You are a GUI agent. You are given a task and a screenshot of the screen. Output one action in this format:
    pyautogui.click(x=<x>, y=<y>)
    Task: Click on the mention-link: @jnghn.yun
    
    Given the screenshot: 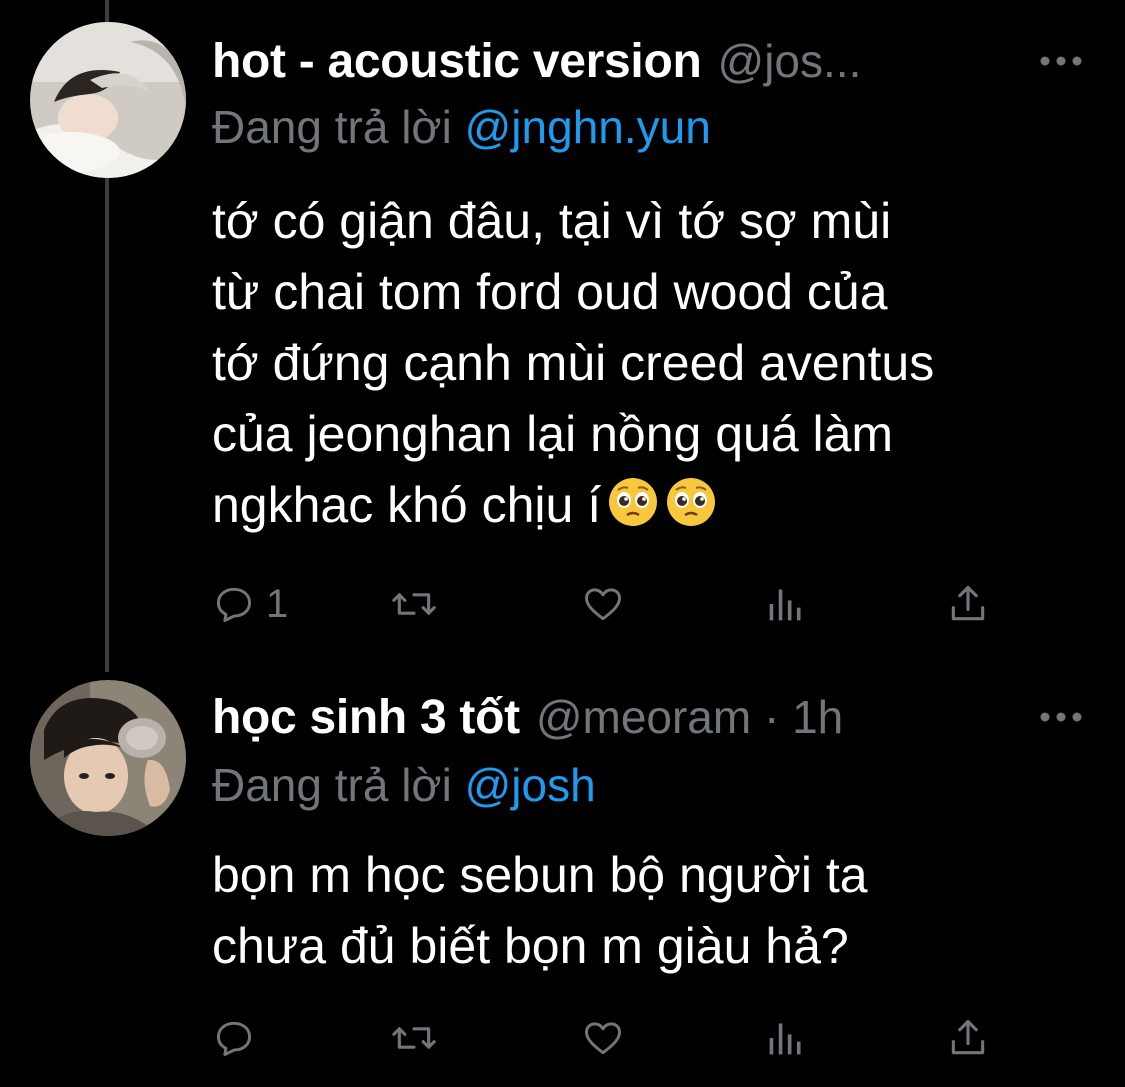 What is the action you would take?
    pyautogui.click(x=588, y=127)
    